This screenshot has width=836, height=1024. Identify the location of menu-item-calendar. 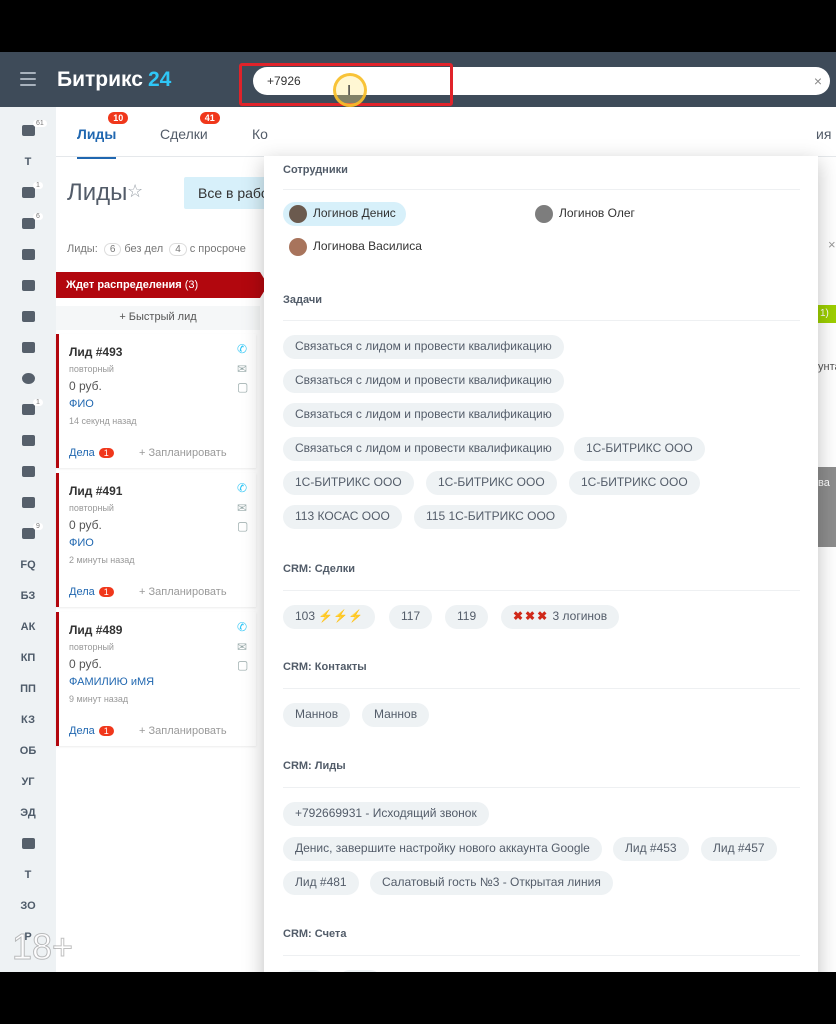
(28, 349).